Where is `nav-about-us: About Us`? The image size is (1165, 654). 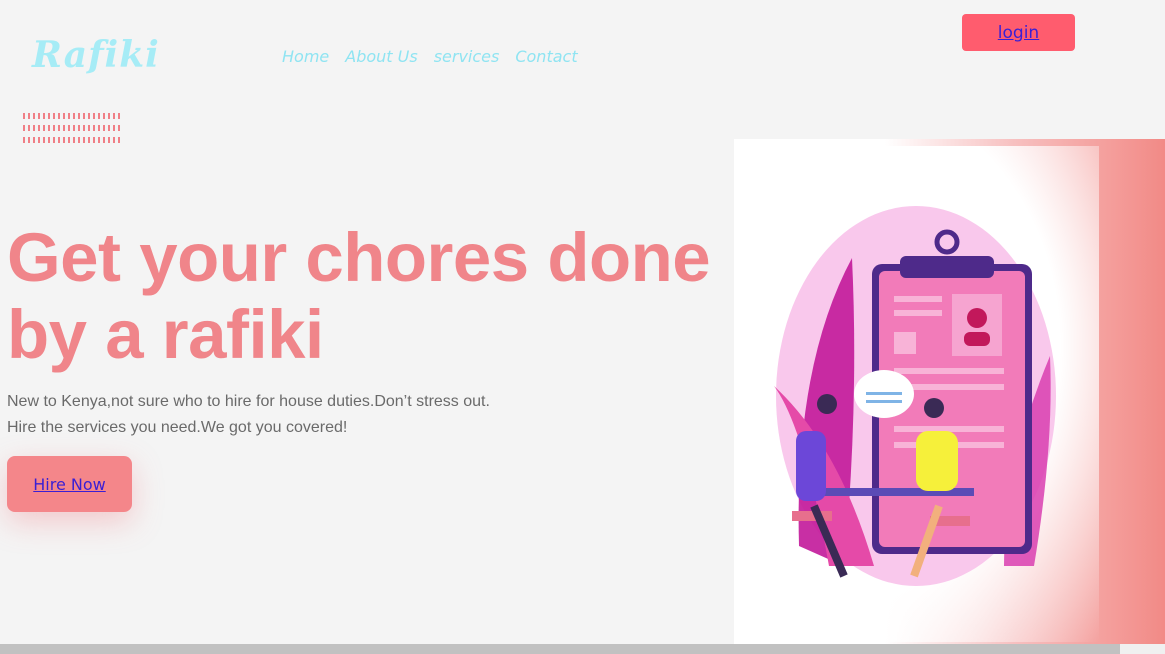 nav-about-us: About Us is located at coordinates (381, 56).